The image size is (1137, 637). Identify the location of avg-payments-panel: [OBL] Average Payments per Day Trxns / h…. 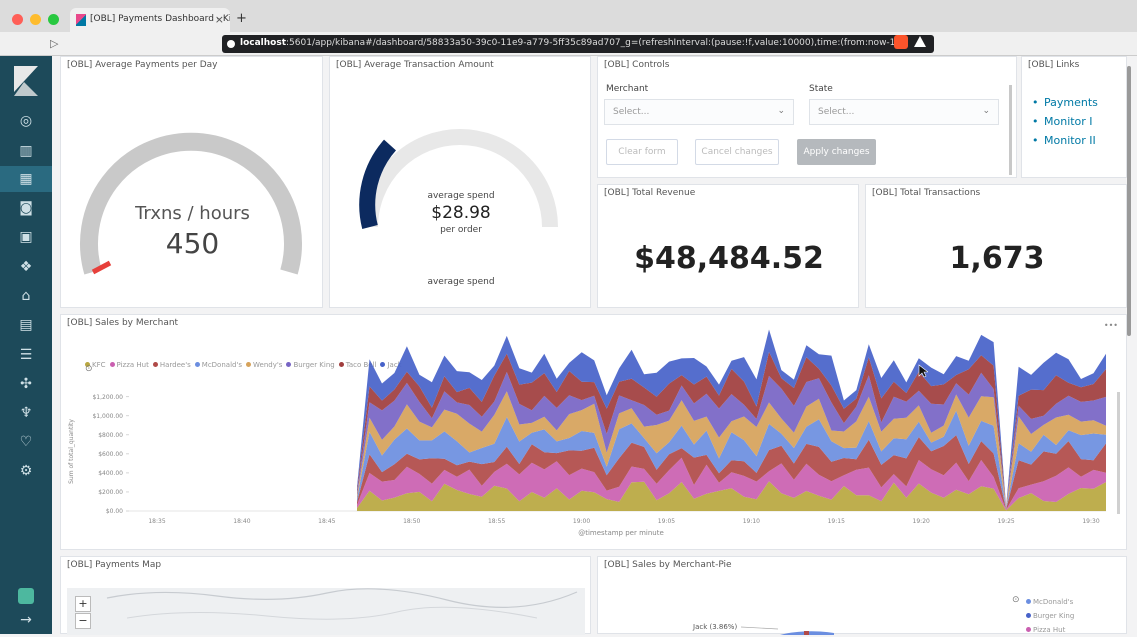
(191, 182).